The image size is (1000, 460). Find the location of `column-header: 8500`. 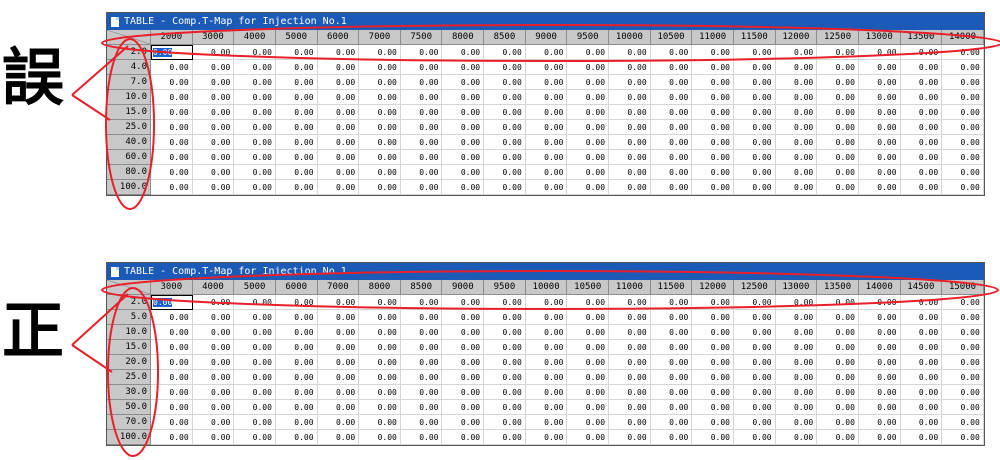

column-header: 8500 is located at coordinates (421, 287).